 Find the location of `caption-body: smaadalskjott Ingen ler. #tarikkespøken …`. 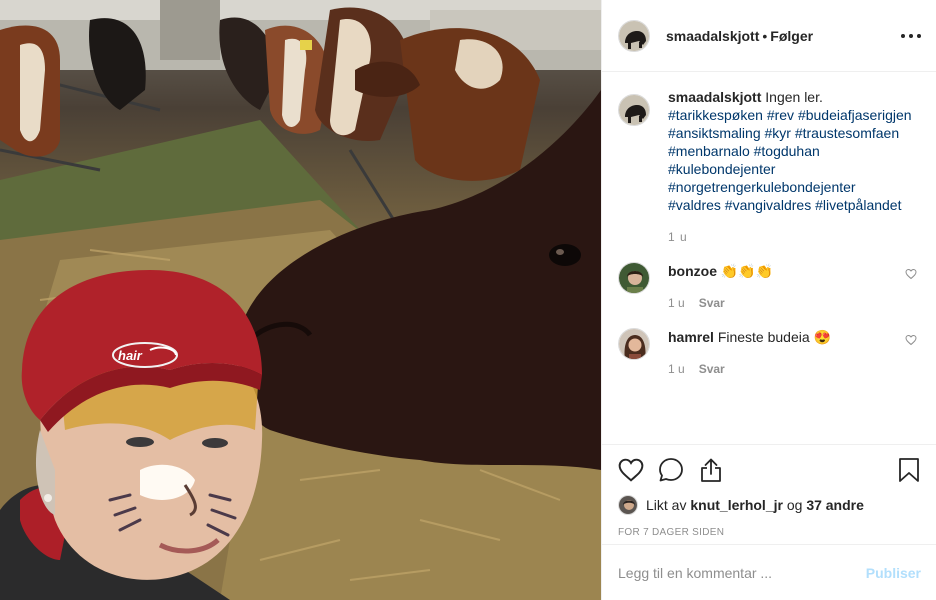

caption-body: smaadalskjott Ingen ler. #tarikkespøken … is located at coordinates (794, 167).